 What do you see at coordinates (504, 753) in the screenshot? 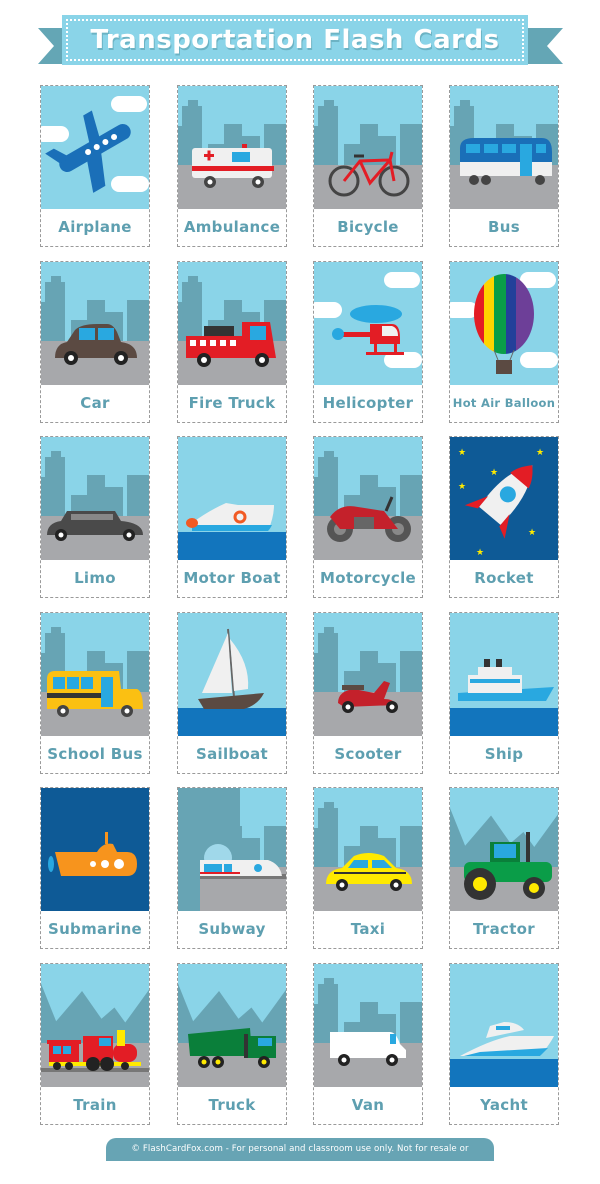
I see `card-label: Ship` at bounding box center [504, 753].